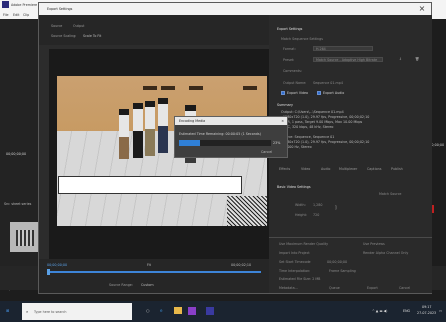 This screenshot has width=446, height=322. I want to click on timeline-left-timecode: 00;00;00;00, so click(57, 265).